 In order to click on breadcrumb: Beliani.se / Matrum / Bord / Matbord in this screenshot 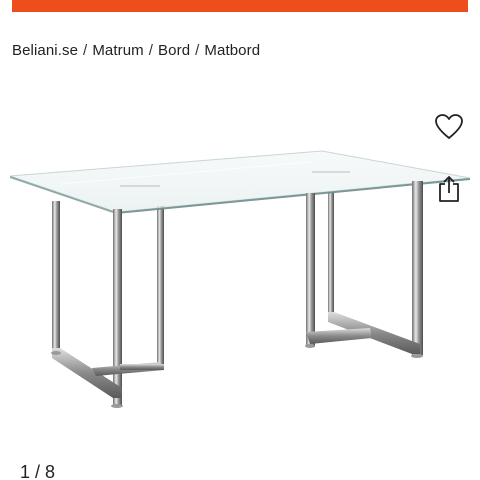, I will do `click(136, 50)`.